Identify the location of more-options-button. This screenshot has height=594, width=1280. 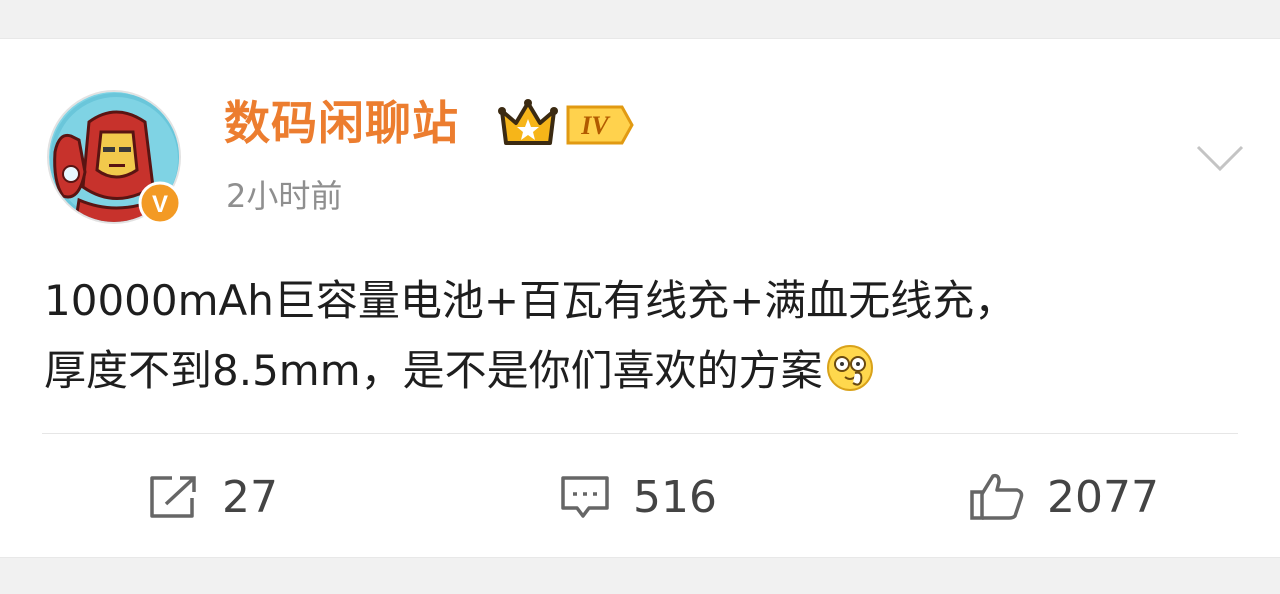
(1220, 158).